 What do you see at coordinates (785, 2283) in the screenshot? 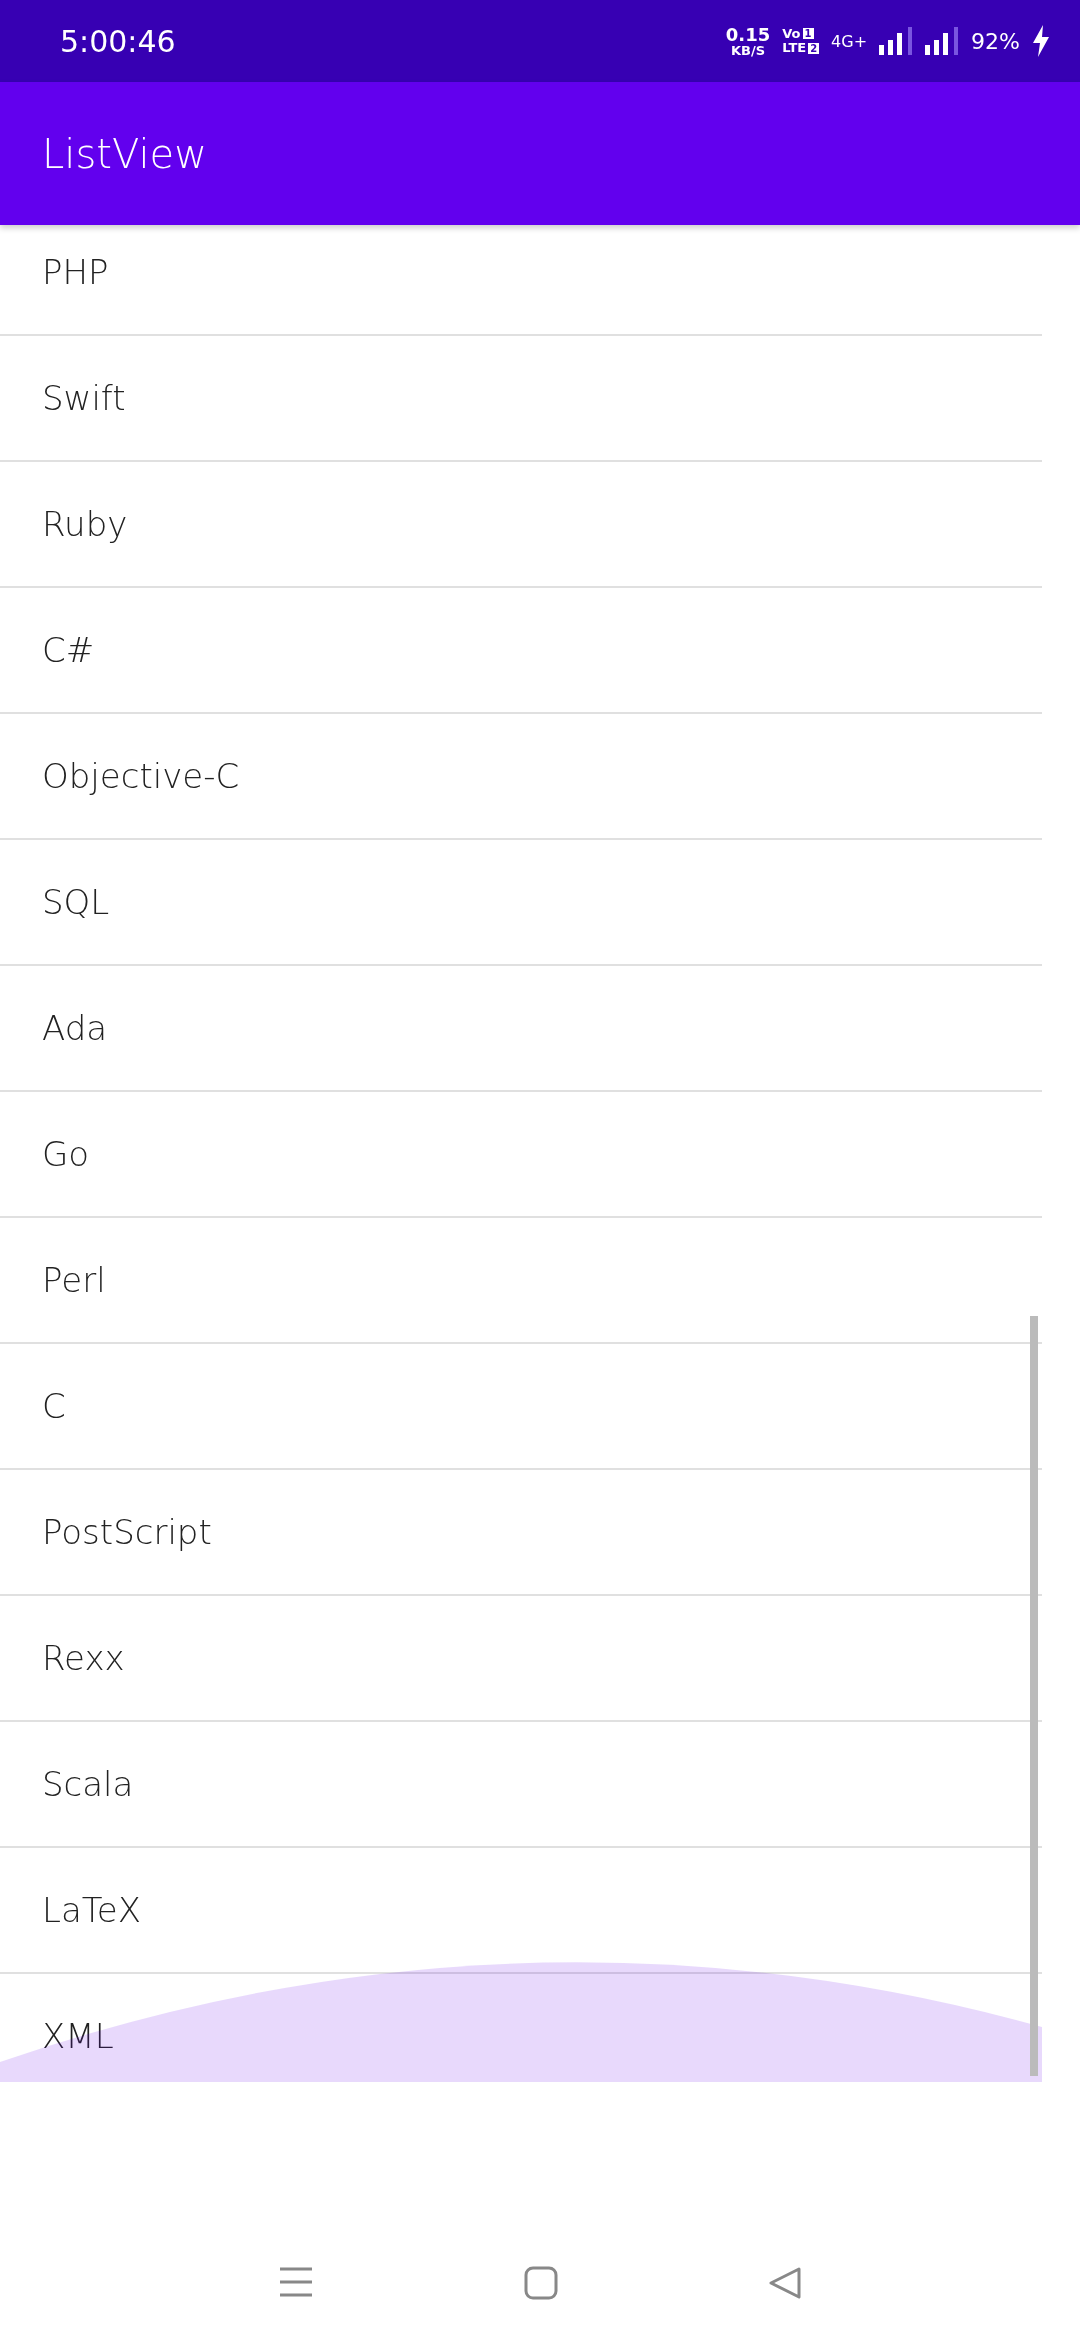
I see `back-icon` at bounding box center [785, 2283].